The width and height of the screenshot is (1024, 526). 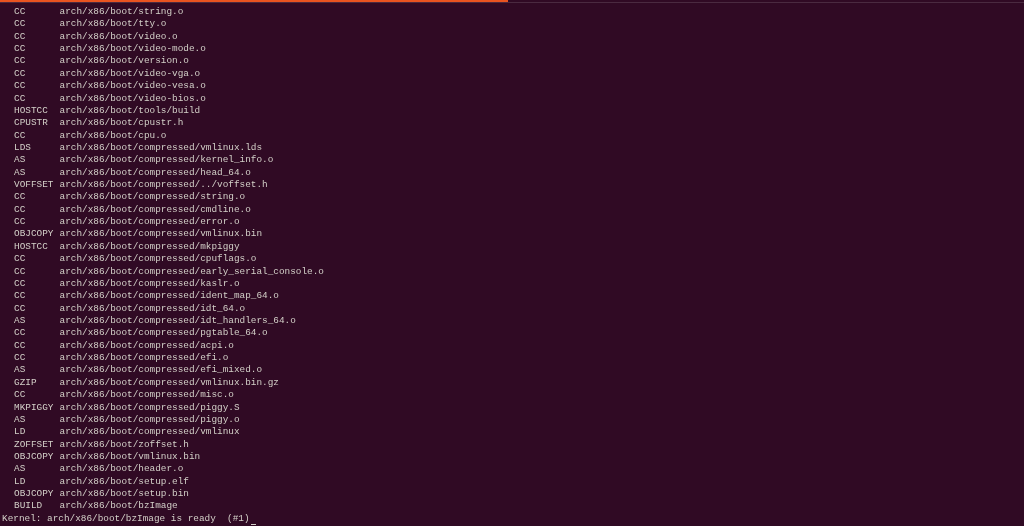 What do you see at coordinates (169, 383) in the screenshot?
I see `build-file-path: arch/x86/boot/compressed/vmlinux.bin.gz` at bounding box center [169, 383].